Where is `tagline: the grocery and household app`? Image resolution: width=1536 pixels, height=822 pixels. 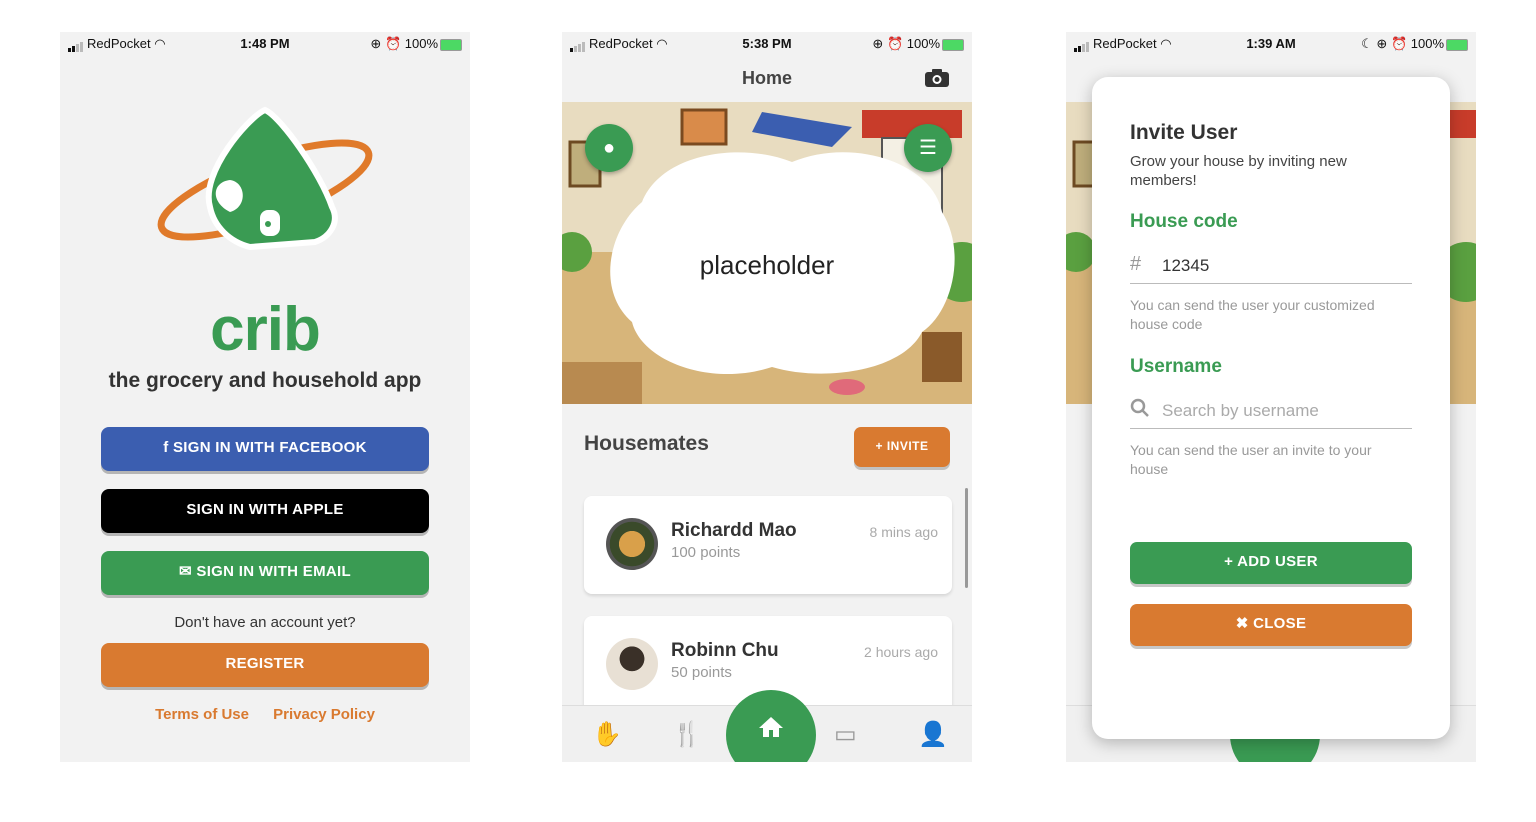 tagline: the grocery and household app is located at coordinates (265, 380).